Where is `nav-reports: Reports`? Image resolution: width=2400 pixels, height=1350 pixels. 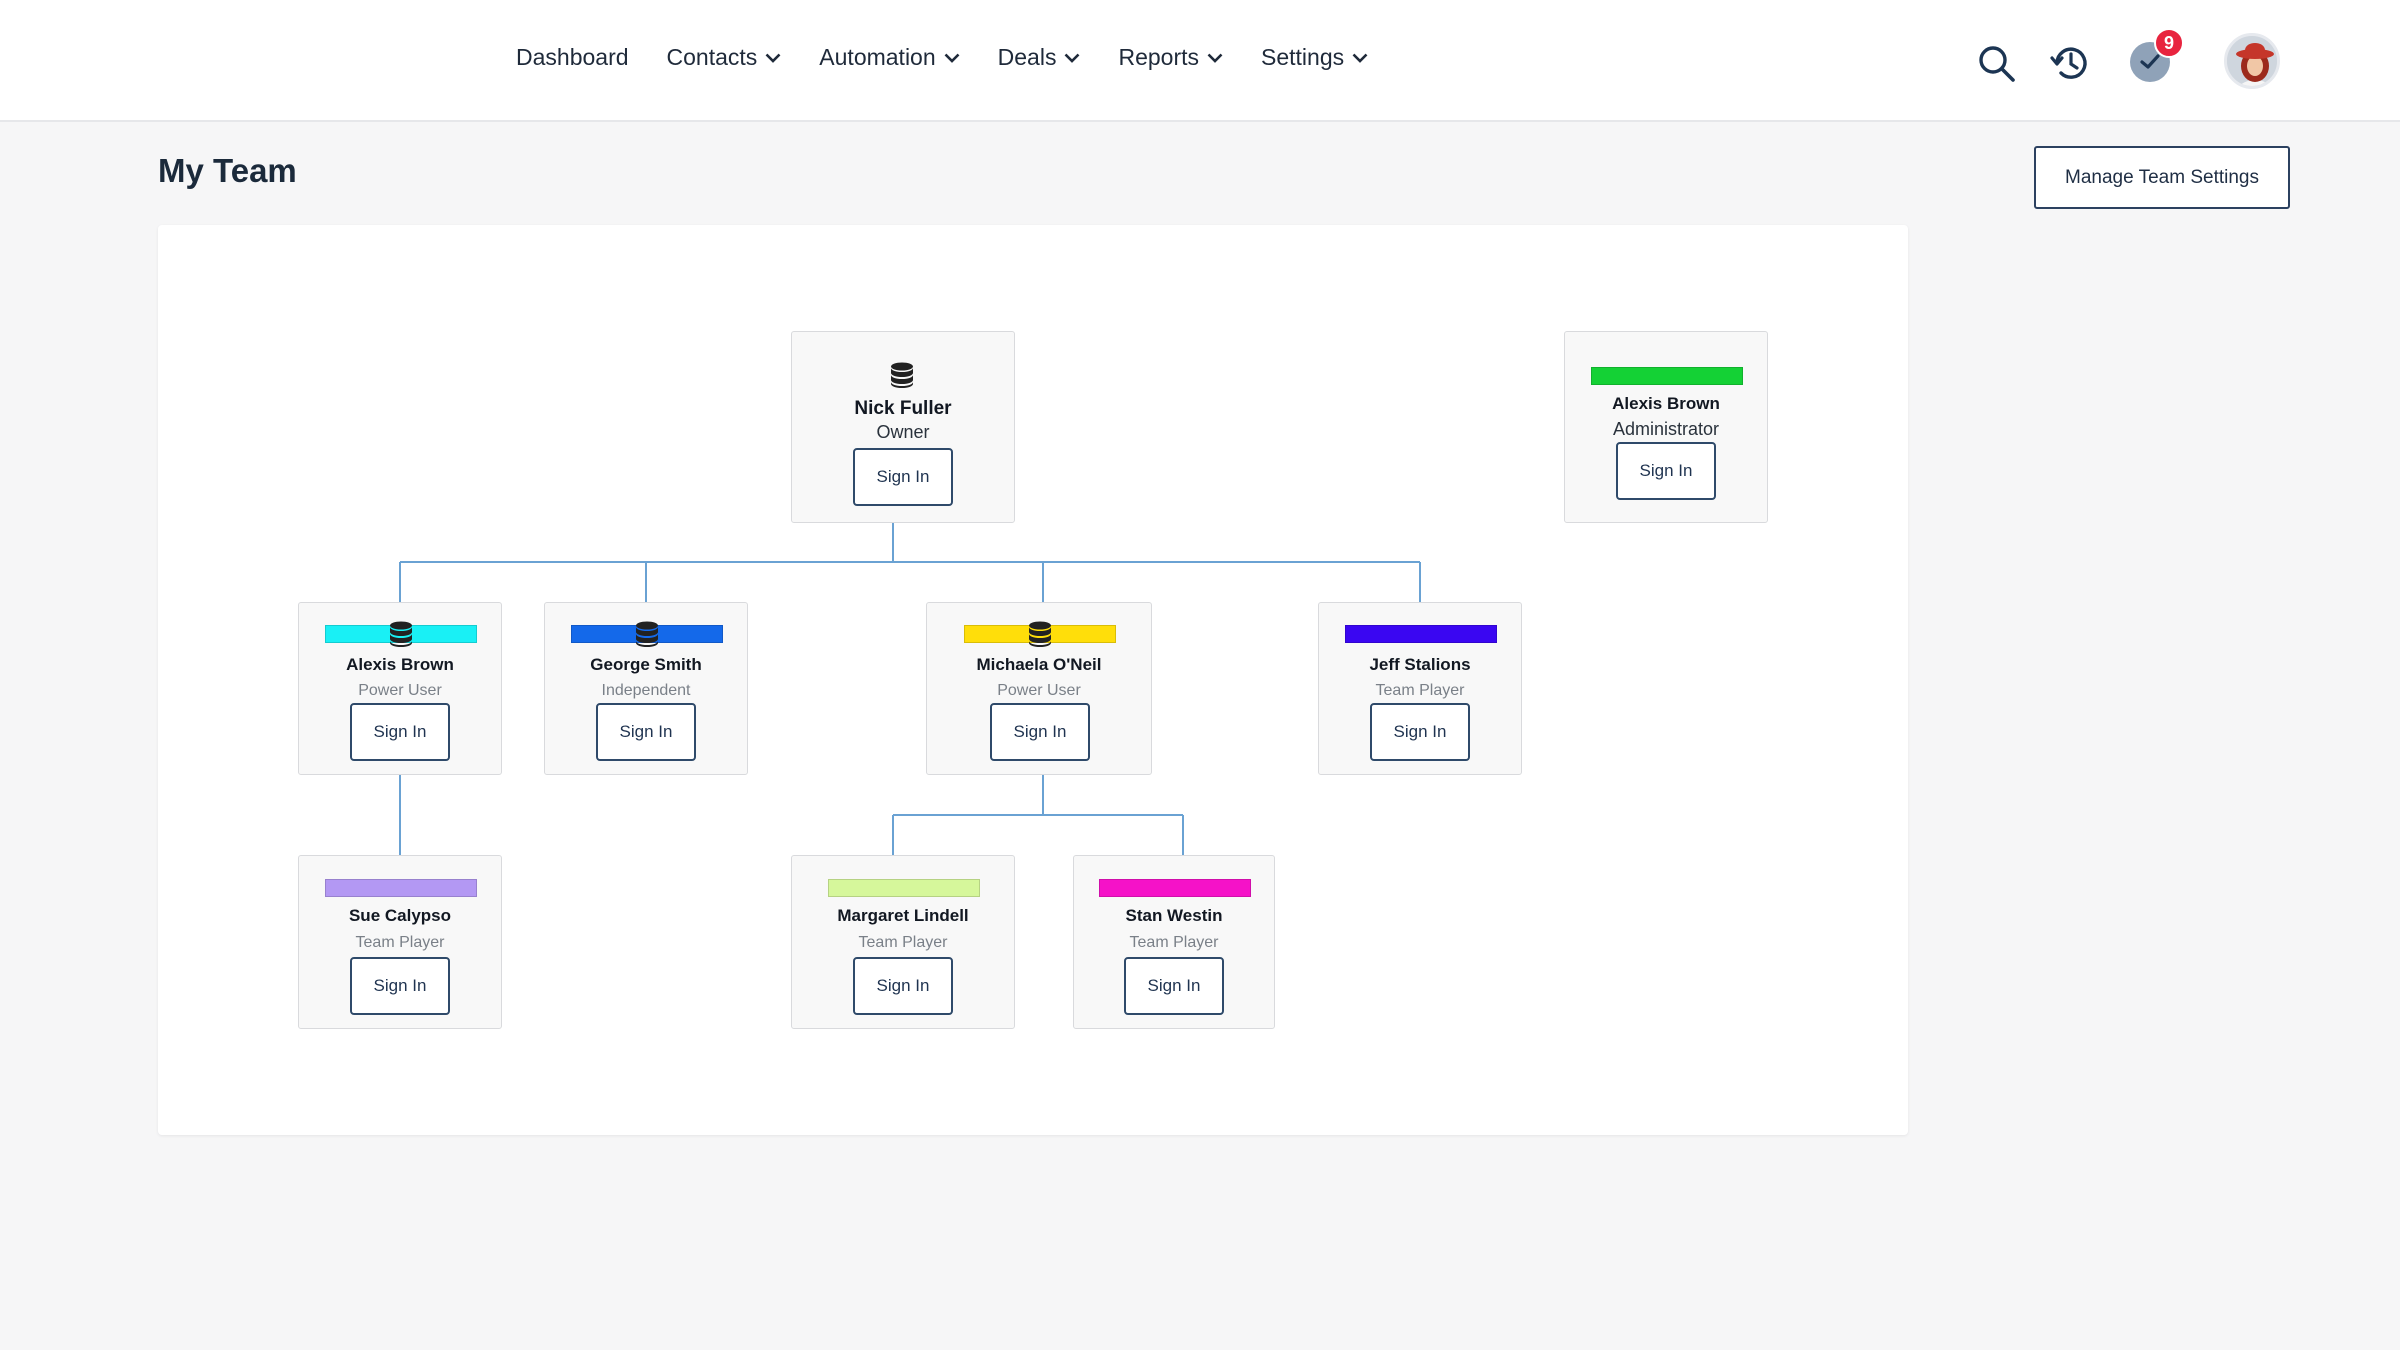
nav-reports: Reports is located at coordinates (1170, 57).